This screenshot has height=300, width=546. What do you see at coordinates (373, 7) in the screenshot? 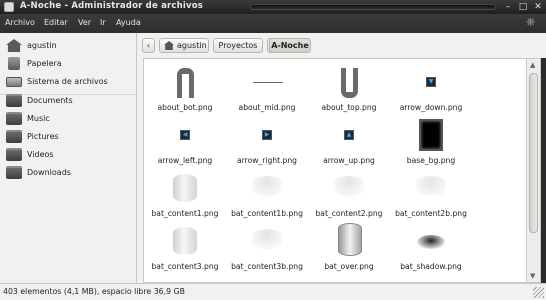
I see `title-decoration` at bounding box center [373, 7].